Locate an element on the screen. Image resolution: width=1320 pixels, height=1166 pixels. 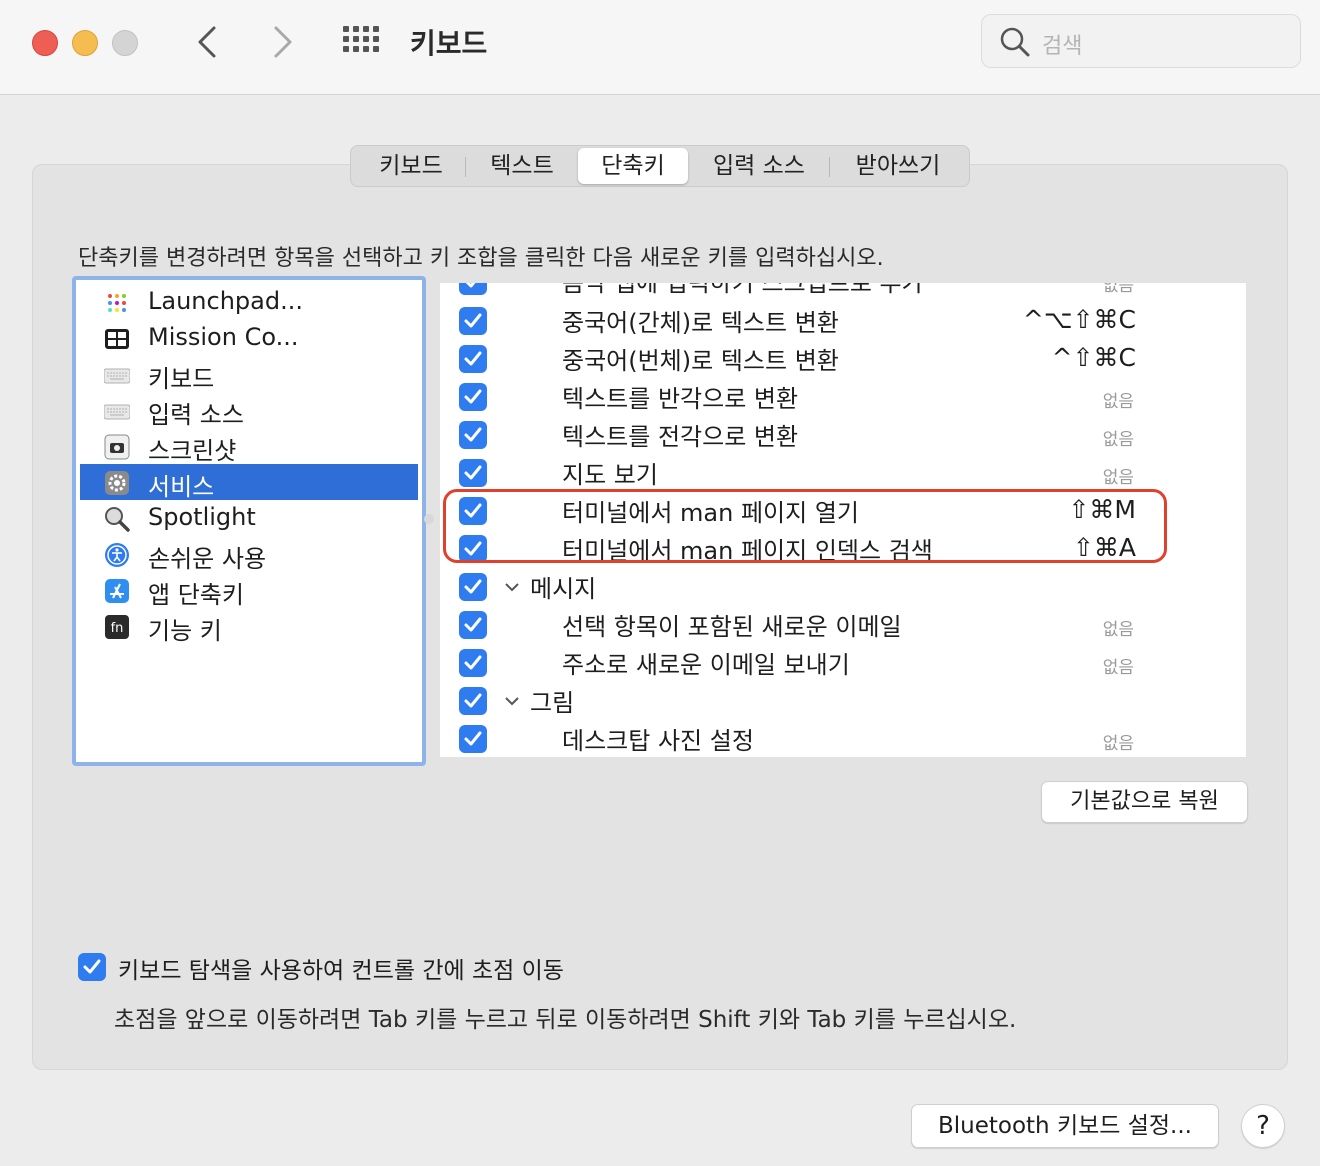
input-source-icon is located at coordinates (117, 412).